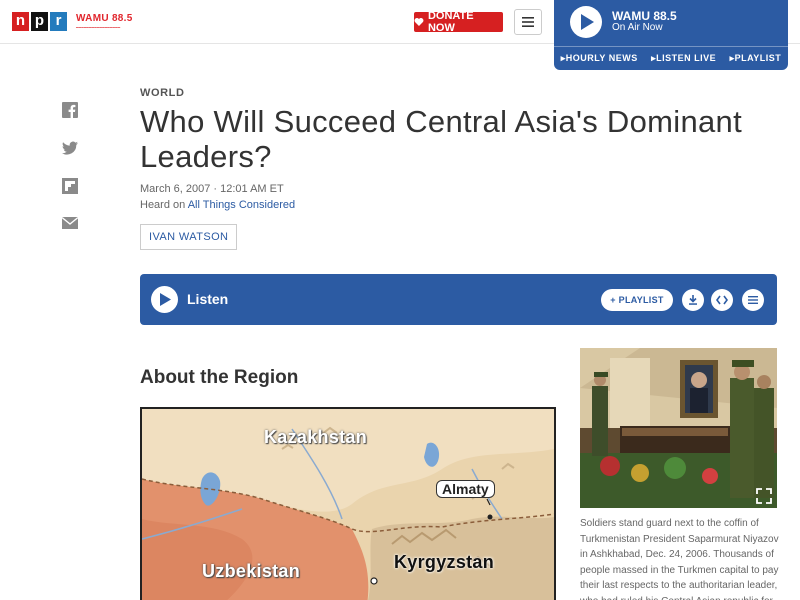  I want to click on embed-icon, so click(722, 300).